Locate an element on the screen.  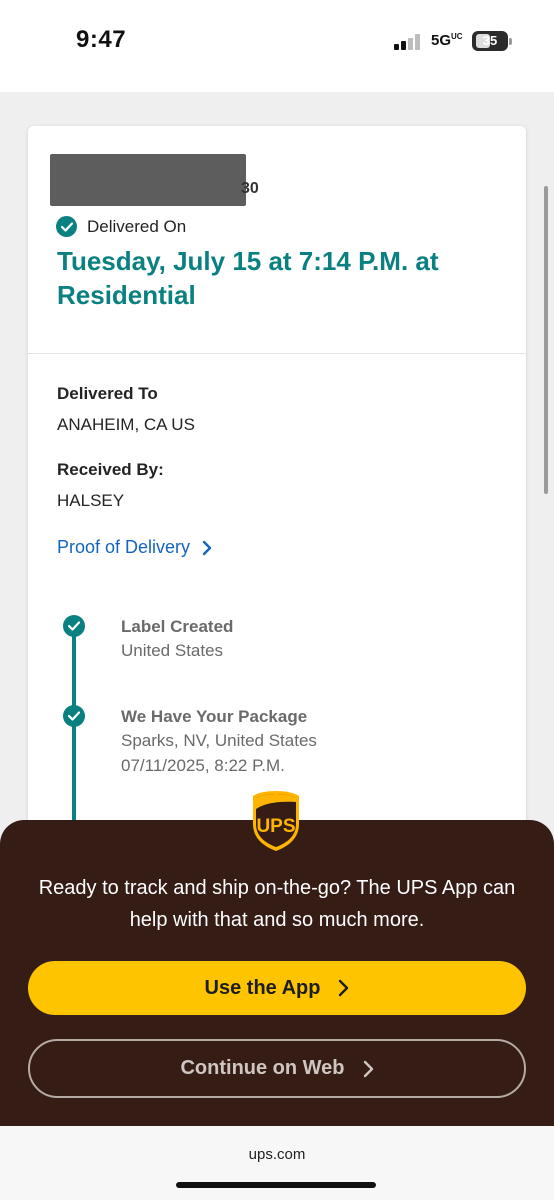
use-the-app-button: Use the App is located at coordinates (277, 988).